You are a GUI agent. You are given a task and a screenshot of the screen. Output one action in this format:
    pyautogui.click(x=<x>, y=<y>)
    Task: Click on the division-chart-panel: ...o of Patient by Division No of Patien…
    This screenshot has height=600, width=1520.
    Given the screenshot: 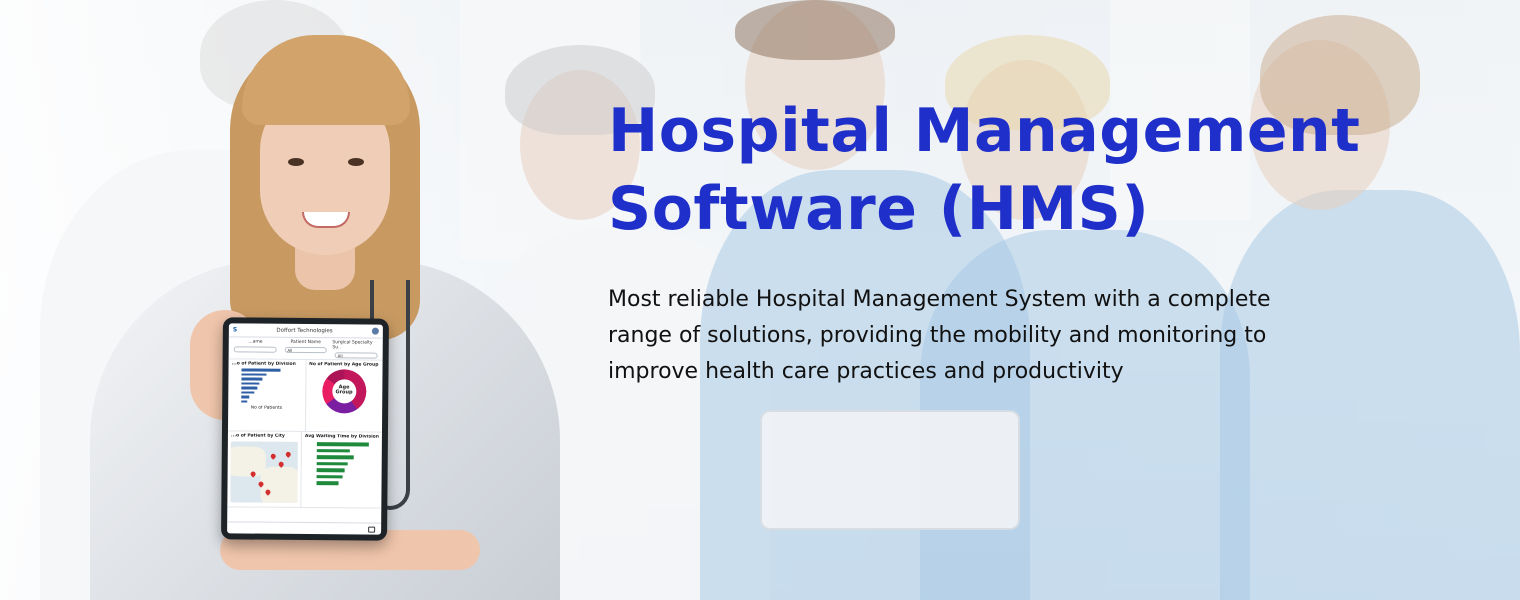 What is the action you would take?
    pyautogui.click(x=267, y=395)
    